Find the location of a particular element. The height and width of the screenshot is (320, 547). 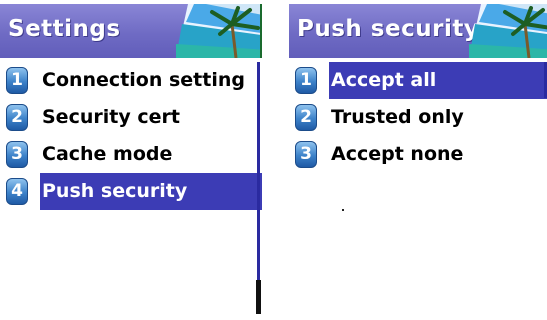

title-bar: Push security is located at coordinates (418, 31).